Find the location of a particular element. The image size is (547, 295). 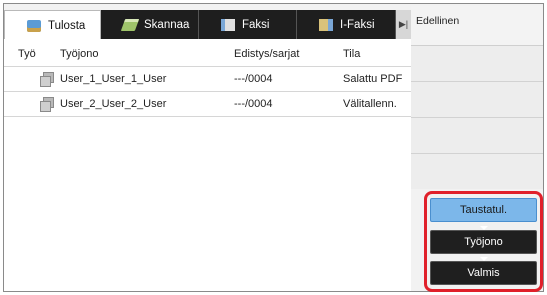

internet-fax-icon is located at coordinates (326, 24).